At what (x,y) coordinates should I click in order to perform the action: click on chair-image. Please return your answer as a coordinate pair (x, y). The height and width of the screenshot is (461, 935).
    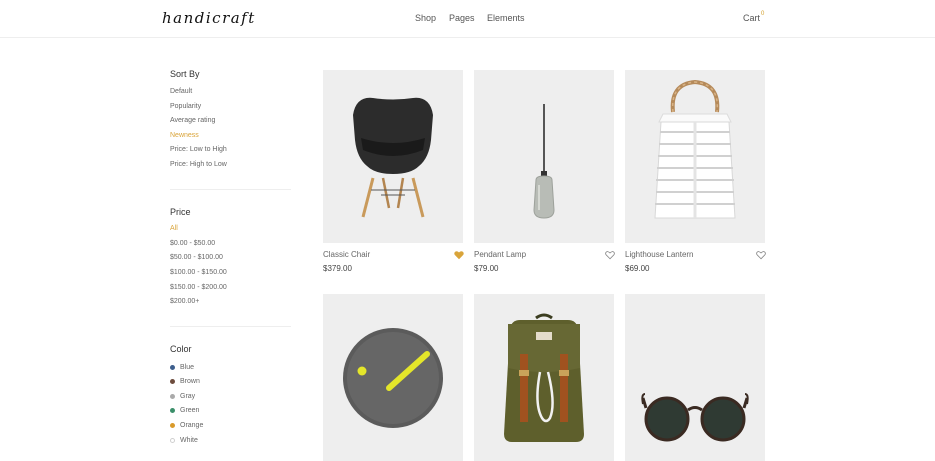
    Looking at the image, I should click on (393, 157).